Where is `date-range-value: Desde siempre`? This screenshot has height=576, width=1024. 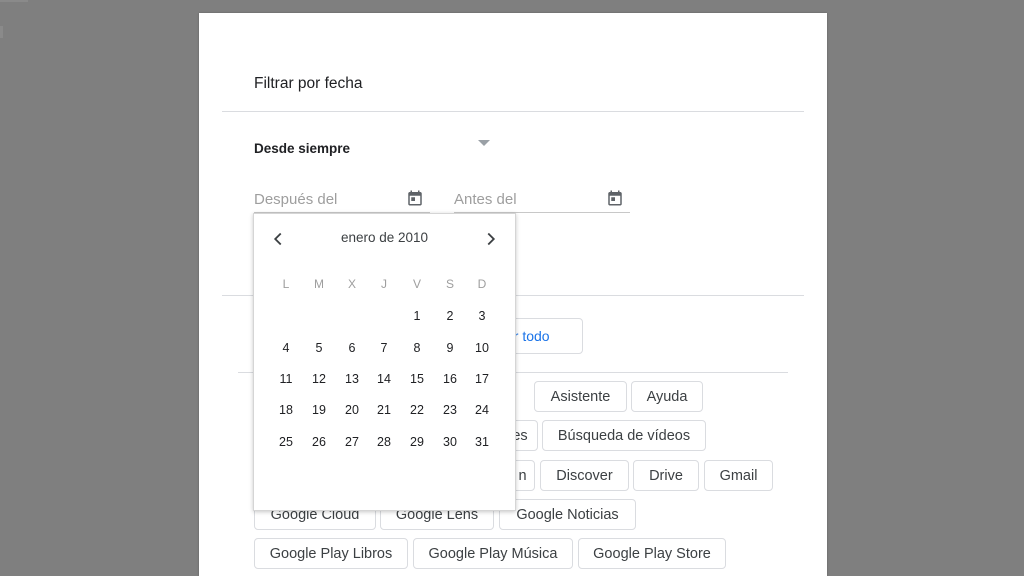
date-range-value: Desde siempre is located at coordinates (302, 148).